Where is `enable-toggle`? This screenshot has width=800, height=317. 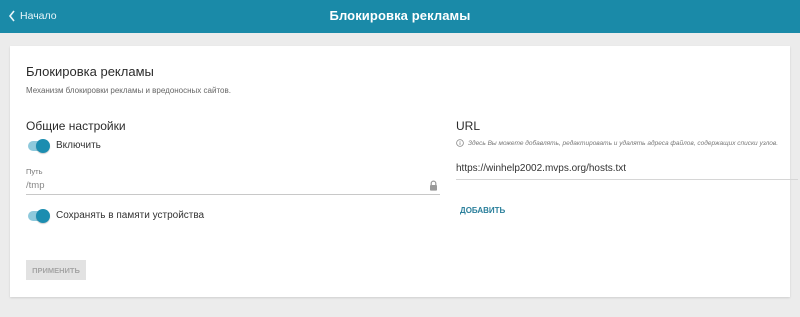
enable-toggle is located at coordinates (39, 146).